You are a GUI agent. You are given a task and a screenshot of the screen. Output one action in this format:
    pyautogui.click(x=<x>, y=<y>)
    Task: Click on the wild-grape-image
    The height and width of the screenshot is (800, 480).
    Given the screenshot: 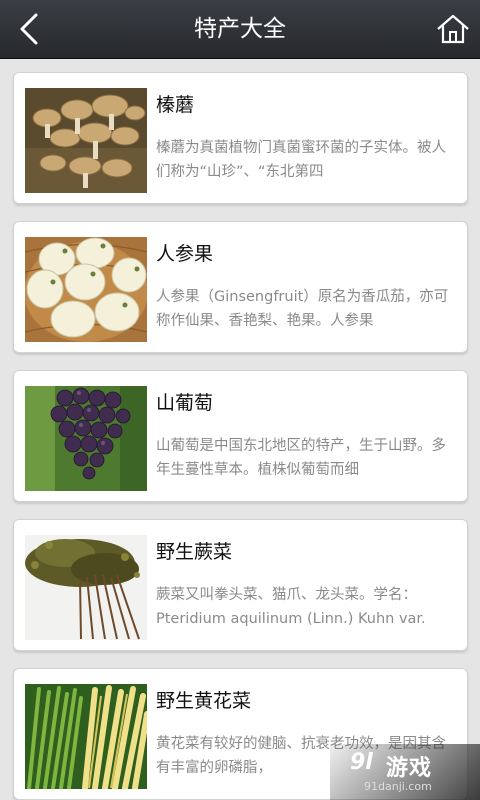 What is the action you would take?
    pyautogui.click(x=86, y=438)
    